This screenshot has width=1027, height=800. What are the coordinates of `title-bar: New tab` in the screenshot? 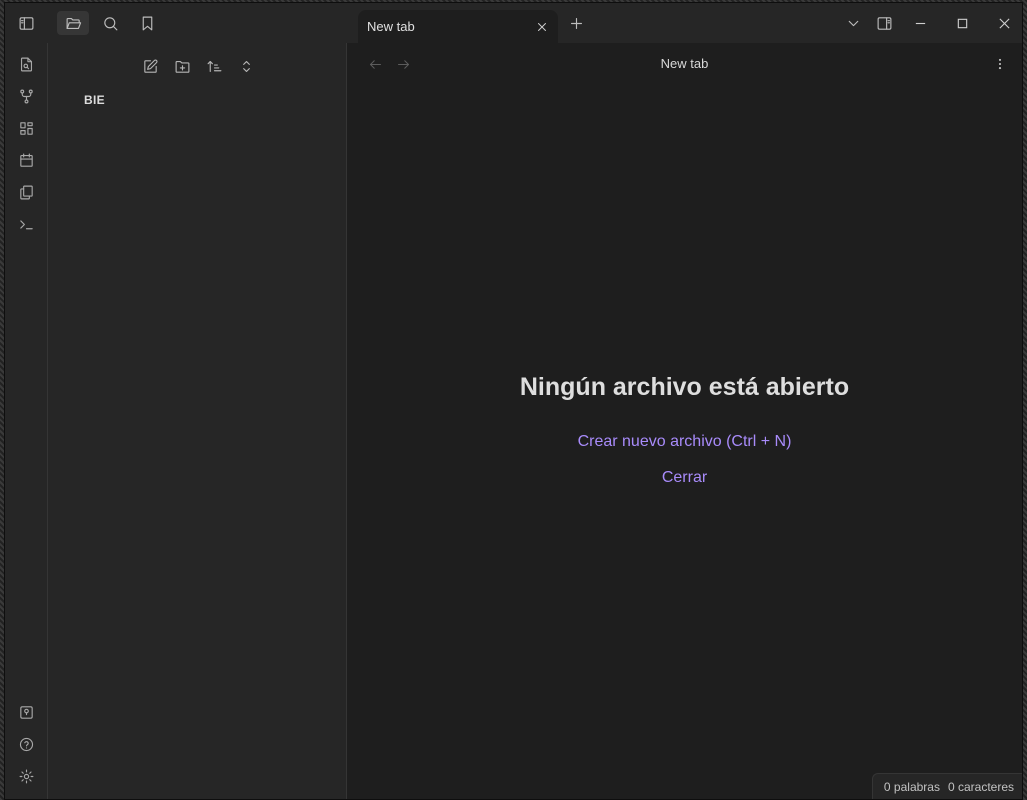 It's located at (513, 23).